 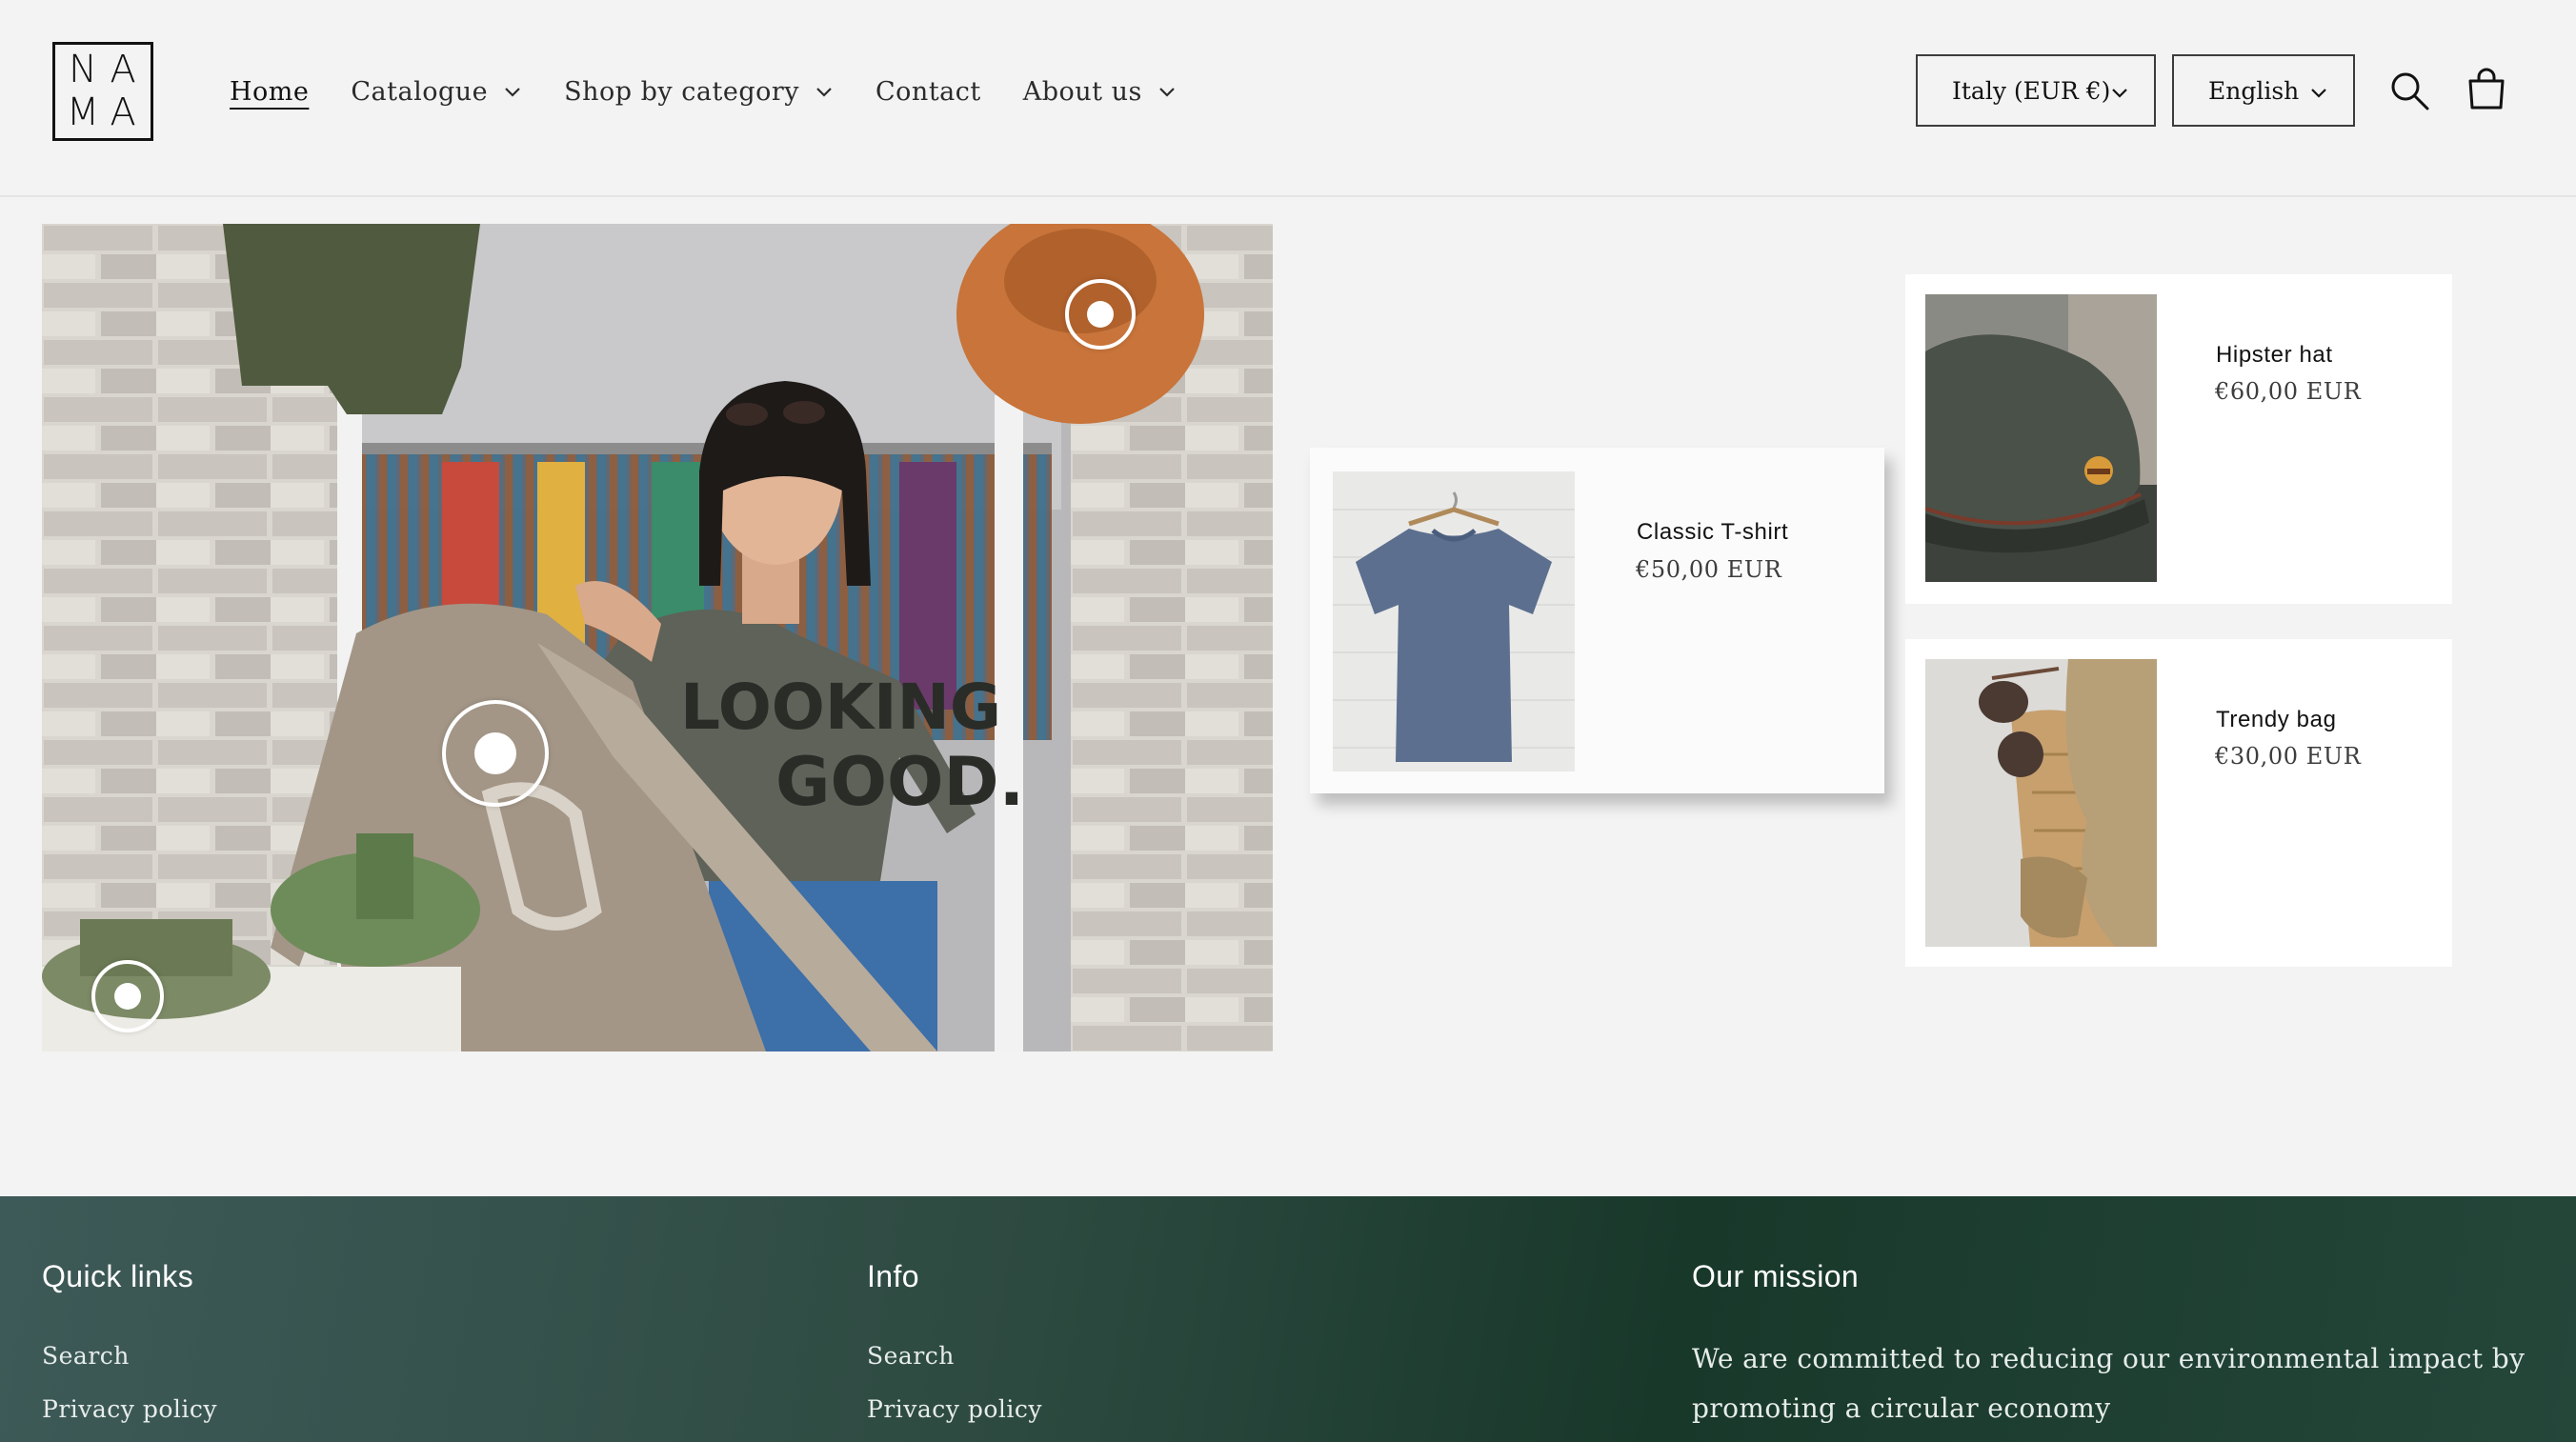 What do you see at coordinates (2178, 439) in the screenshot?
I see `product-card-hipster-hat: Hipster hat €60,00 EUR` at bounding box center [2178, 439].